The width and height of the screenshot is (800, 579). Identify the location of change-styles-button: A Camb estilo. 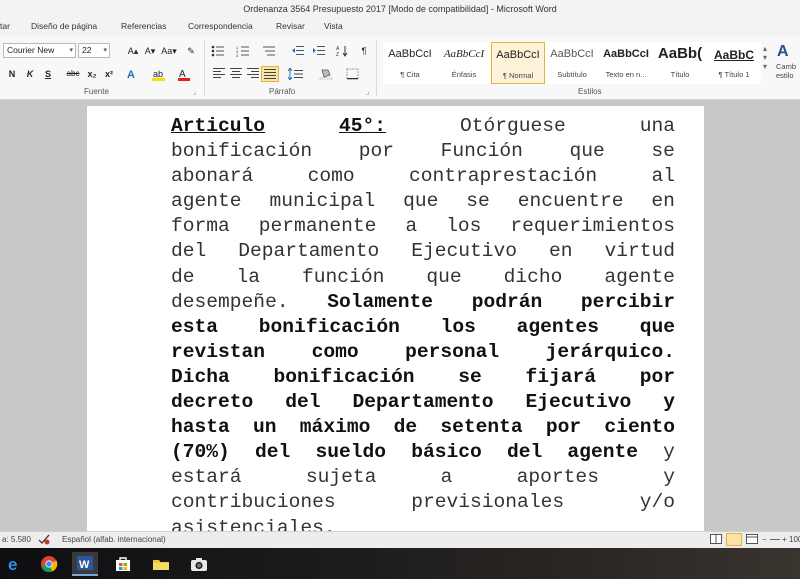
(788, 64).